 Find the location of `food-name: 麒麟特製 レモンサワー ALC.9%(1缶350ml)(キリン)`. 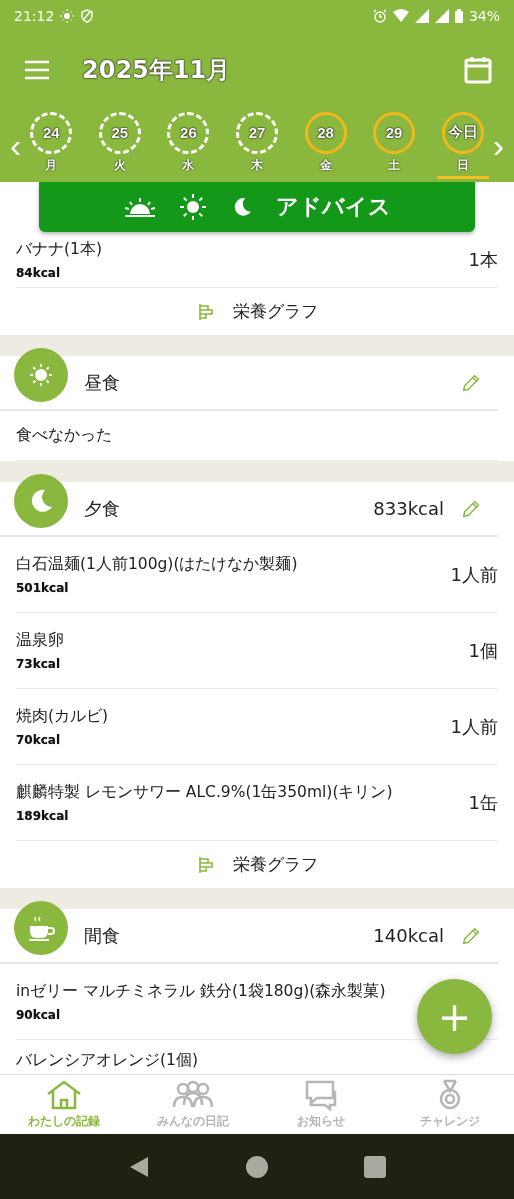

food-name: 麒麟特製 レモンサワー ALC.9%(1缶350ml)(キリン) is located at coordinates (204, 792).